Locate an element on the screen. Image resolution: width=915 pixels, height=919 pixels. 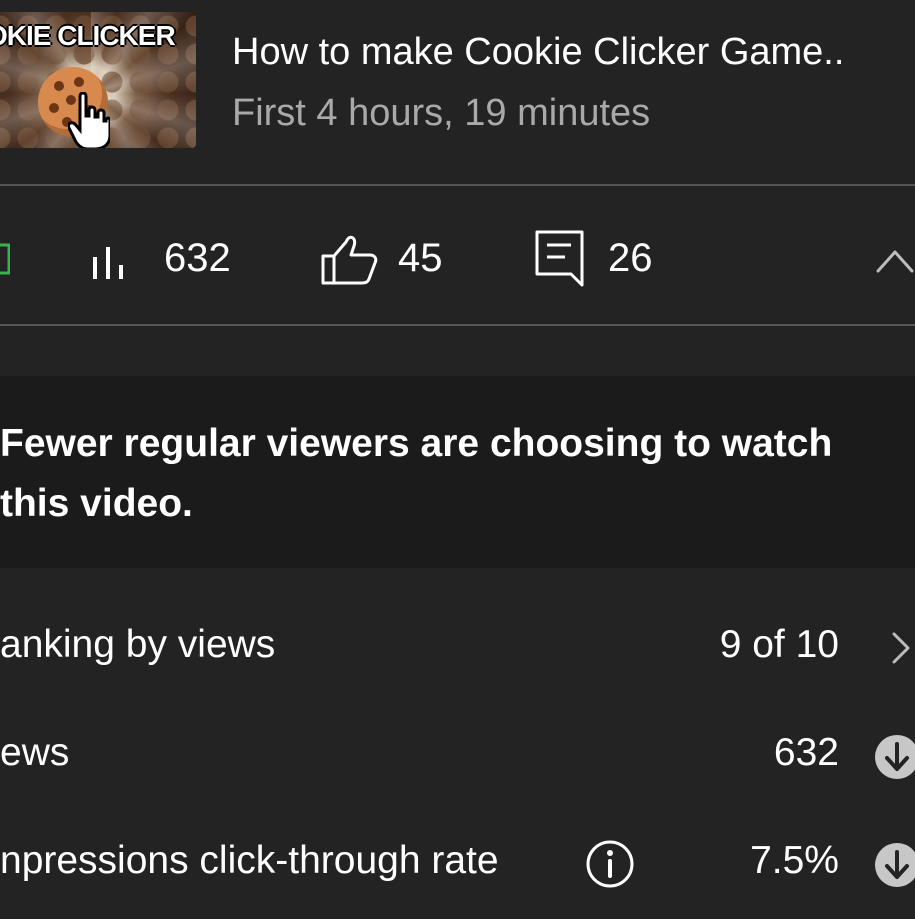
ranking-value: 9 of 10 is located at coordinates (779, 644).